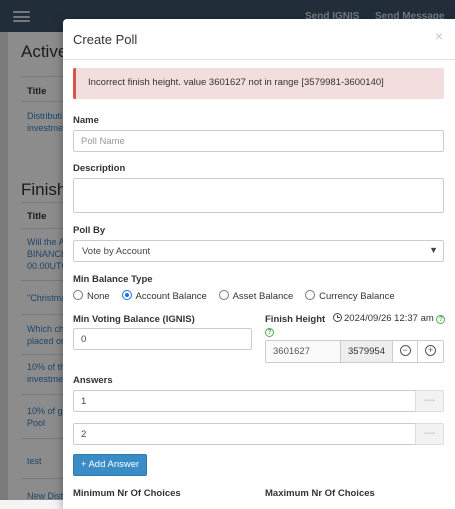 This screenshot has width=455, height=509. I want to click on radio-account-balance: Account Balance, so click(164, 296).